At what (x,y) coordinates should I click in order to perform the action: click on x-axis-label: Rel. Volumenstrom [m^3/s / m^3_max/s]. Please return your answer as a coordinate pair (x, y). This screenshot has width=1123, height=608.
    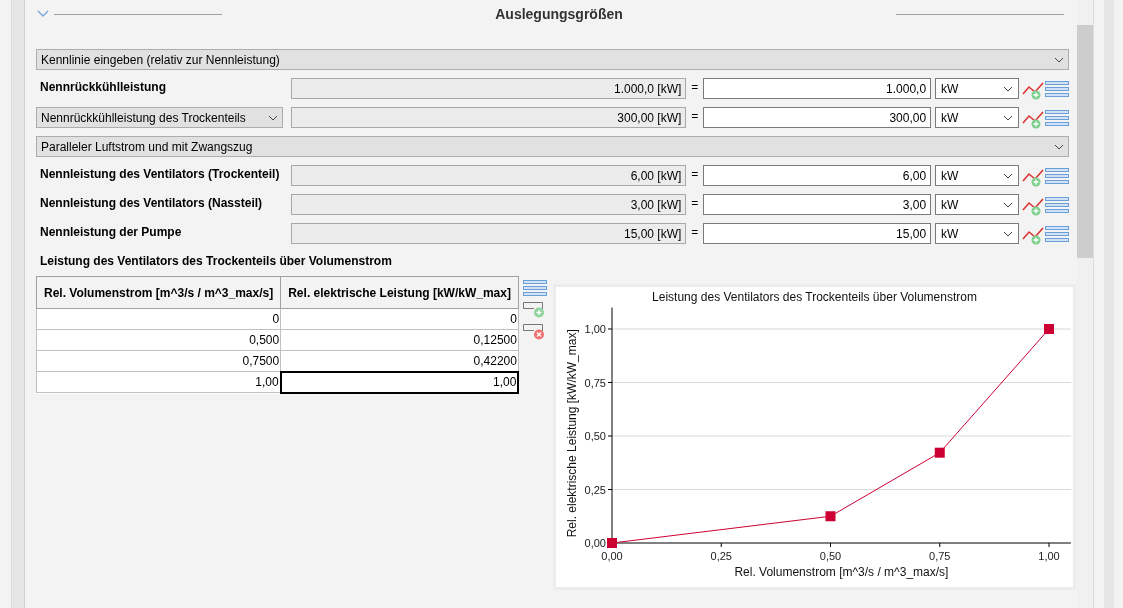
    Looking at the image, I should click on (841, 572).